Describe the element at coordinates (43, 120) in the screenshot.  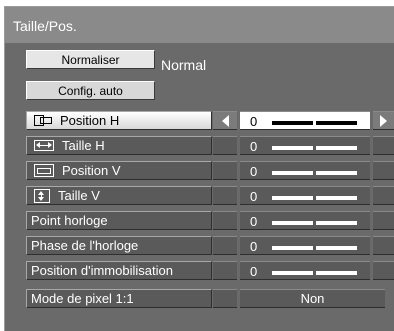
I see `position-h-icon` at that location.